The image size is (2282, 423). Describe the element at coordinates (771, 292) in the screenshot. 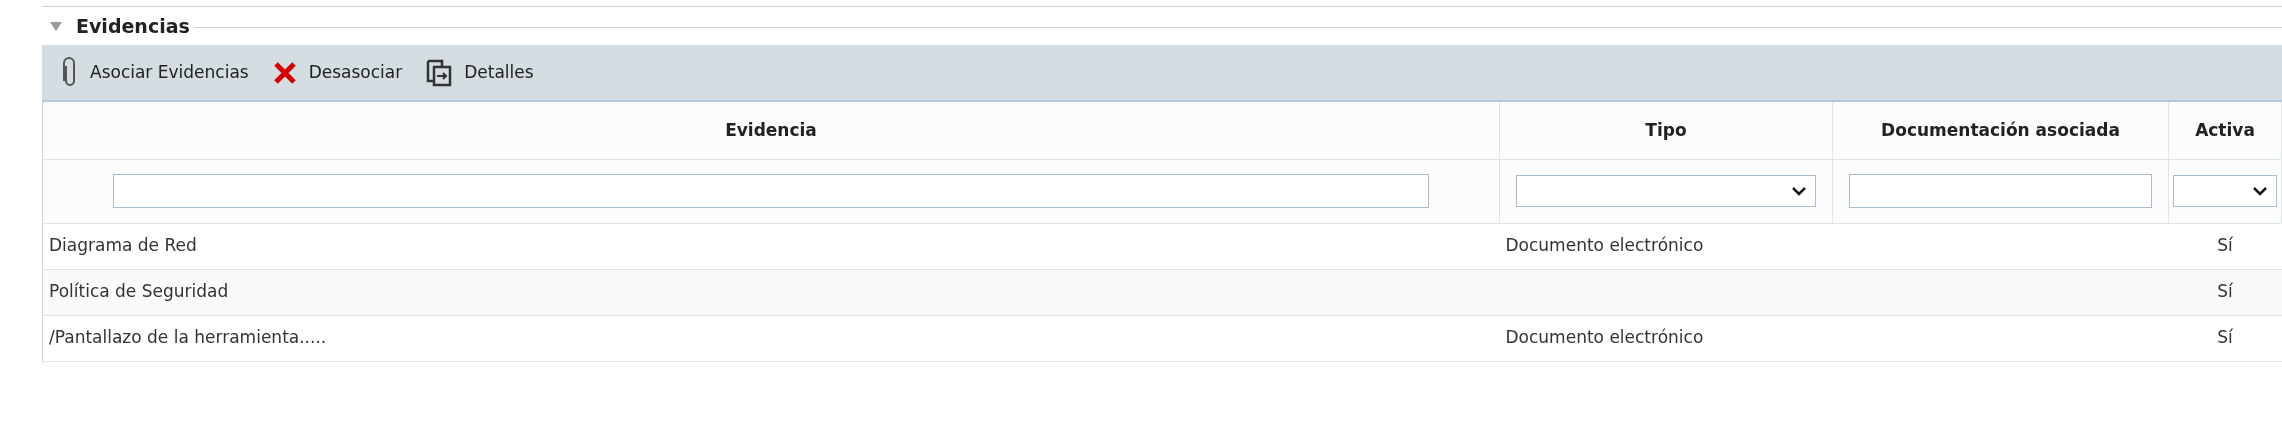

I see `table-cell: Política de Seguridad` at that location.